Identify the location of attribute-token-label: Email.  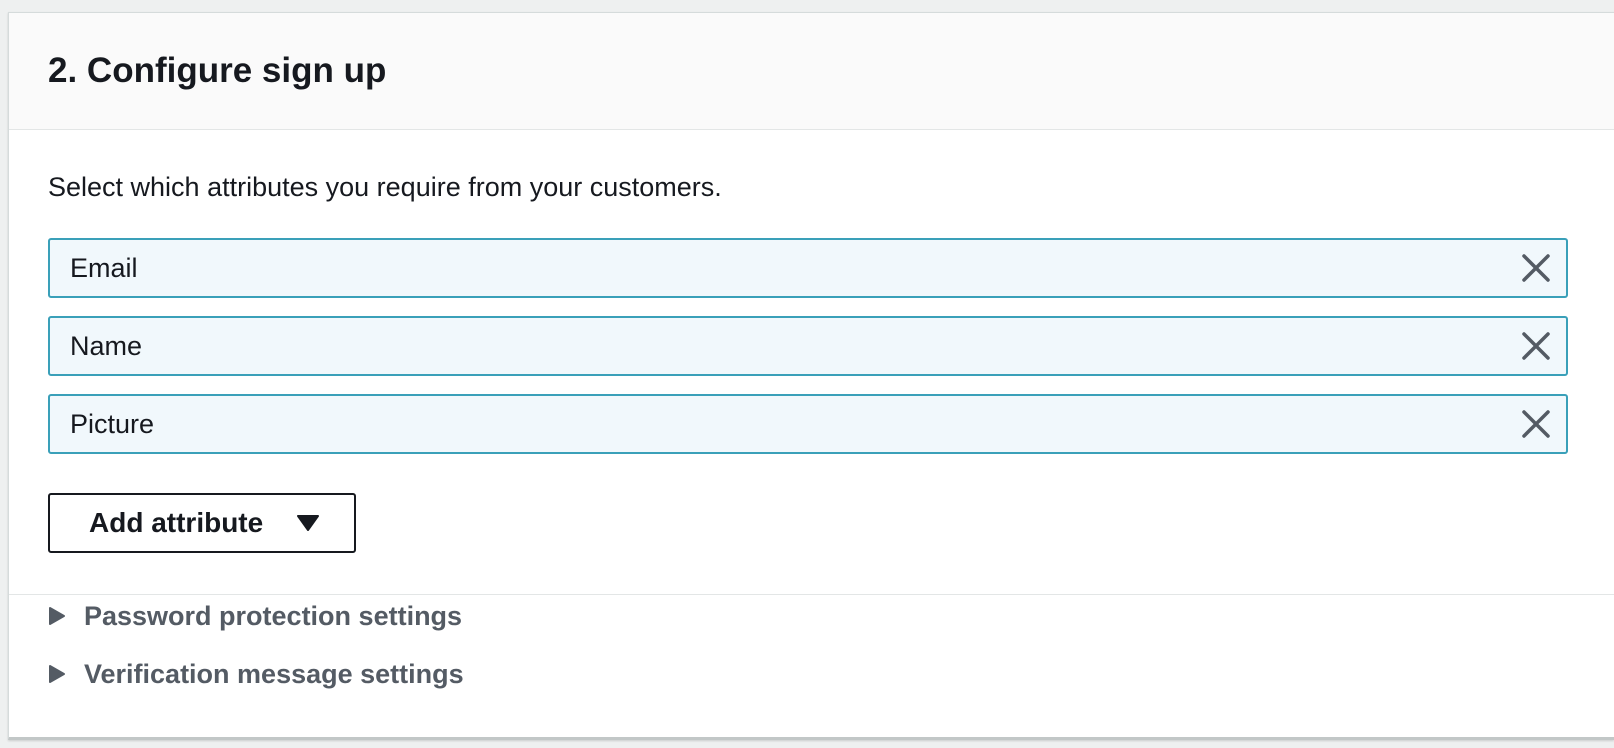
(104, 268).